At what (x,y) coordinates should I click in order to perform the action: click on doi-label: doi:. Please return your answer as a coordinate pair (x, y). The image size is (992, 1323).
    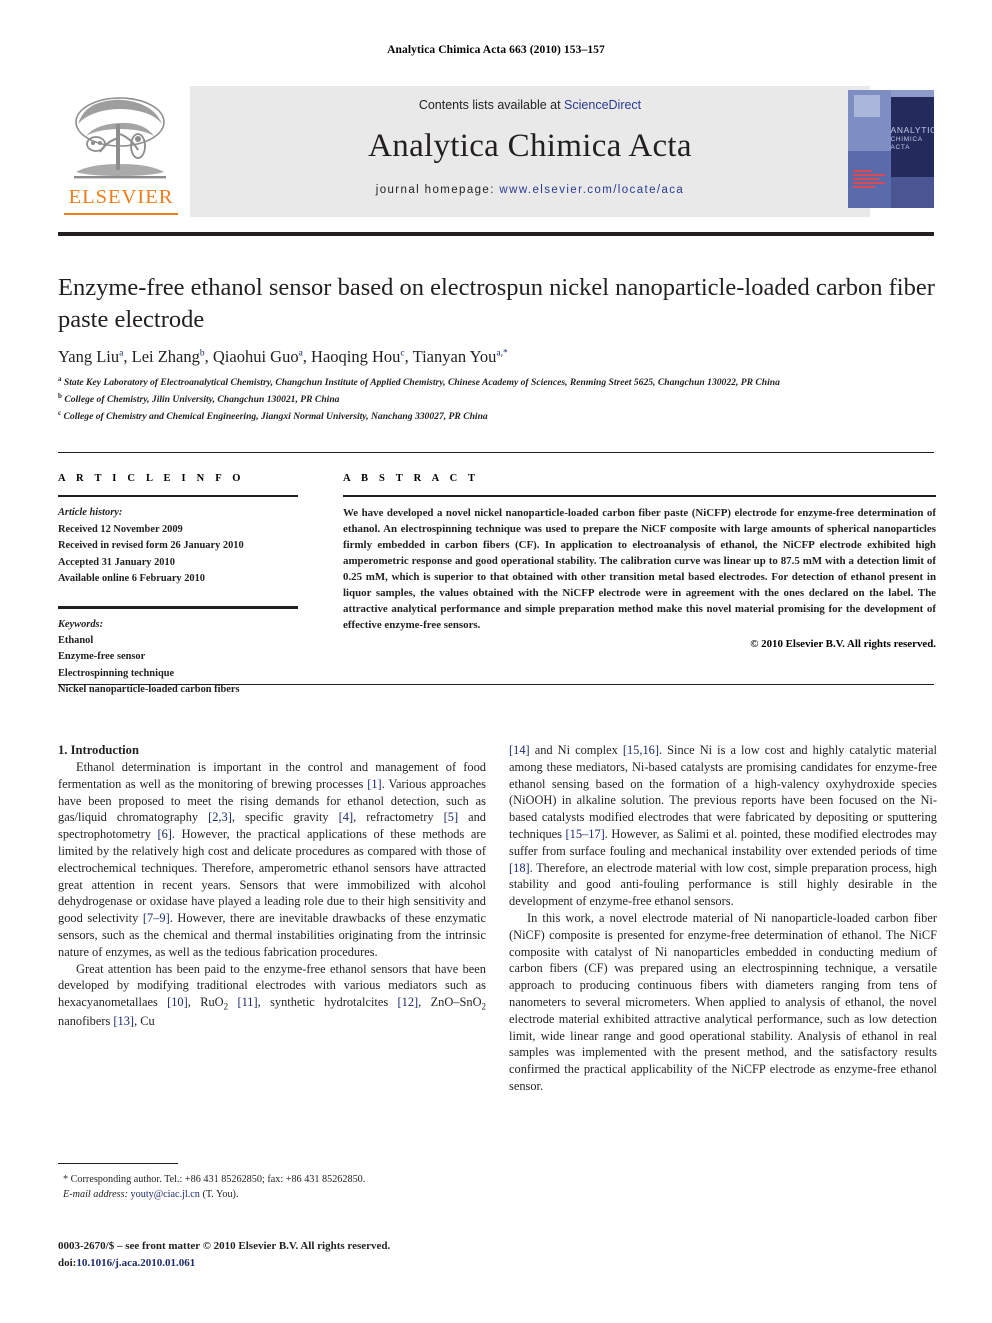
    Looking at the image, I should click on (67, 1262).